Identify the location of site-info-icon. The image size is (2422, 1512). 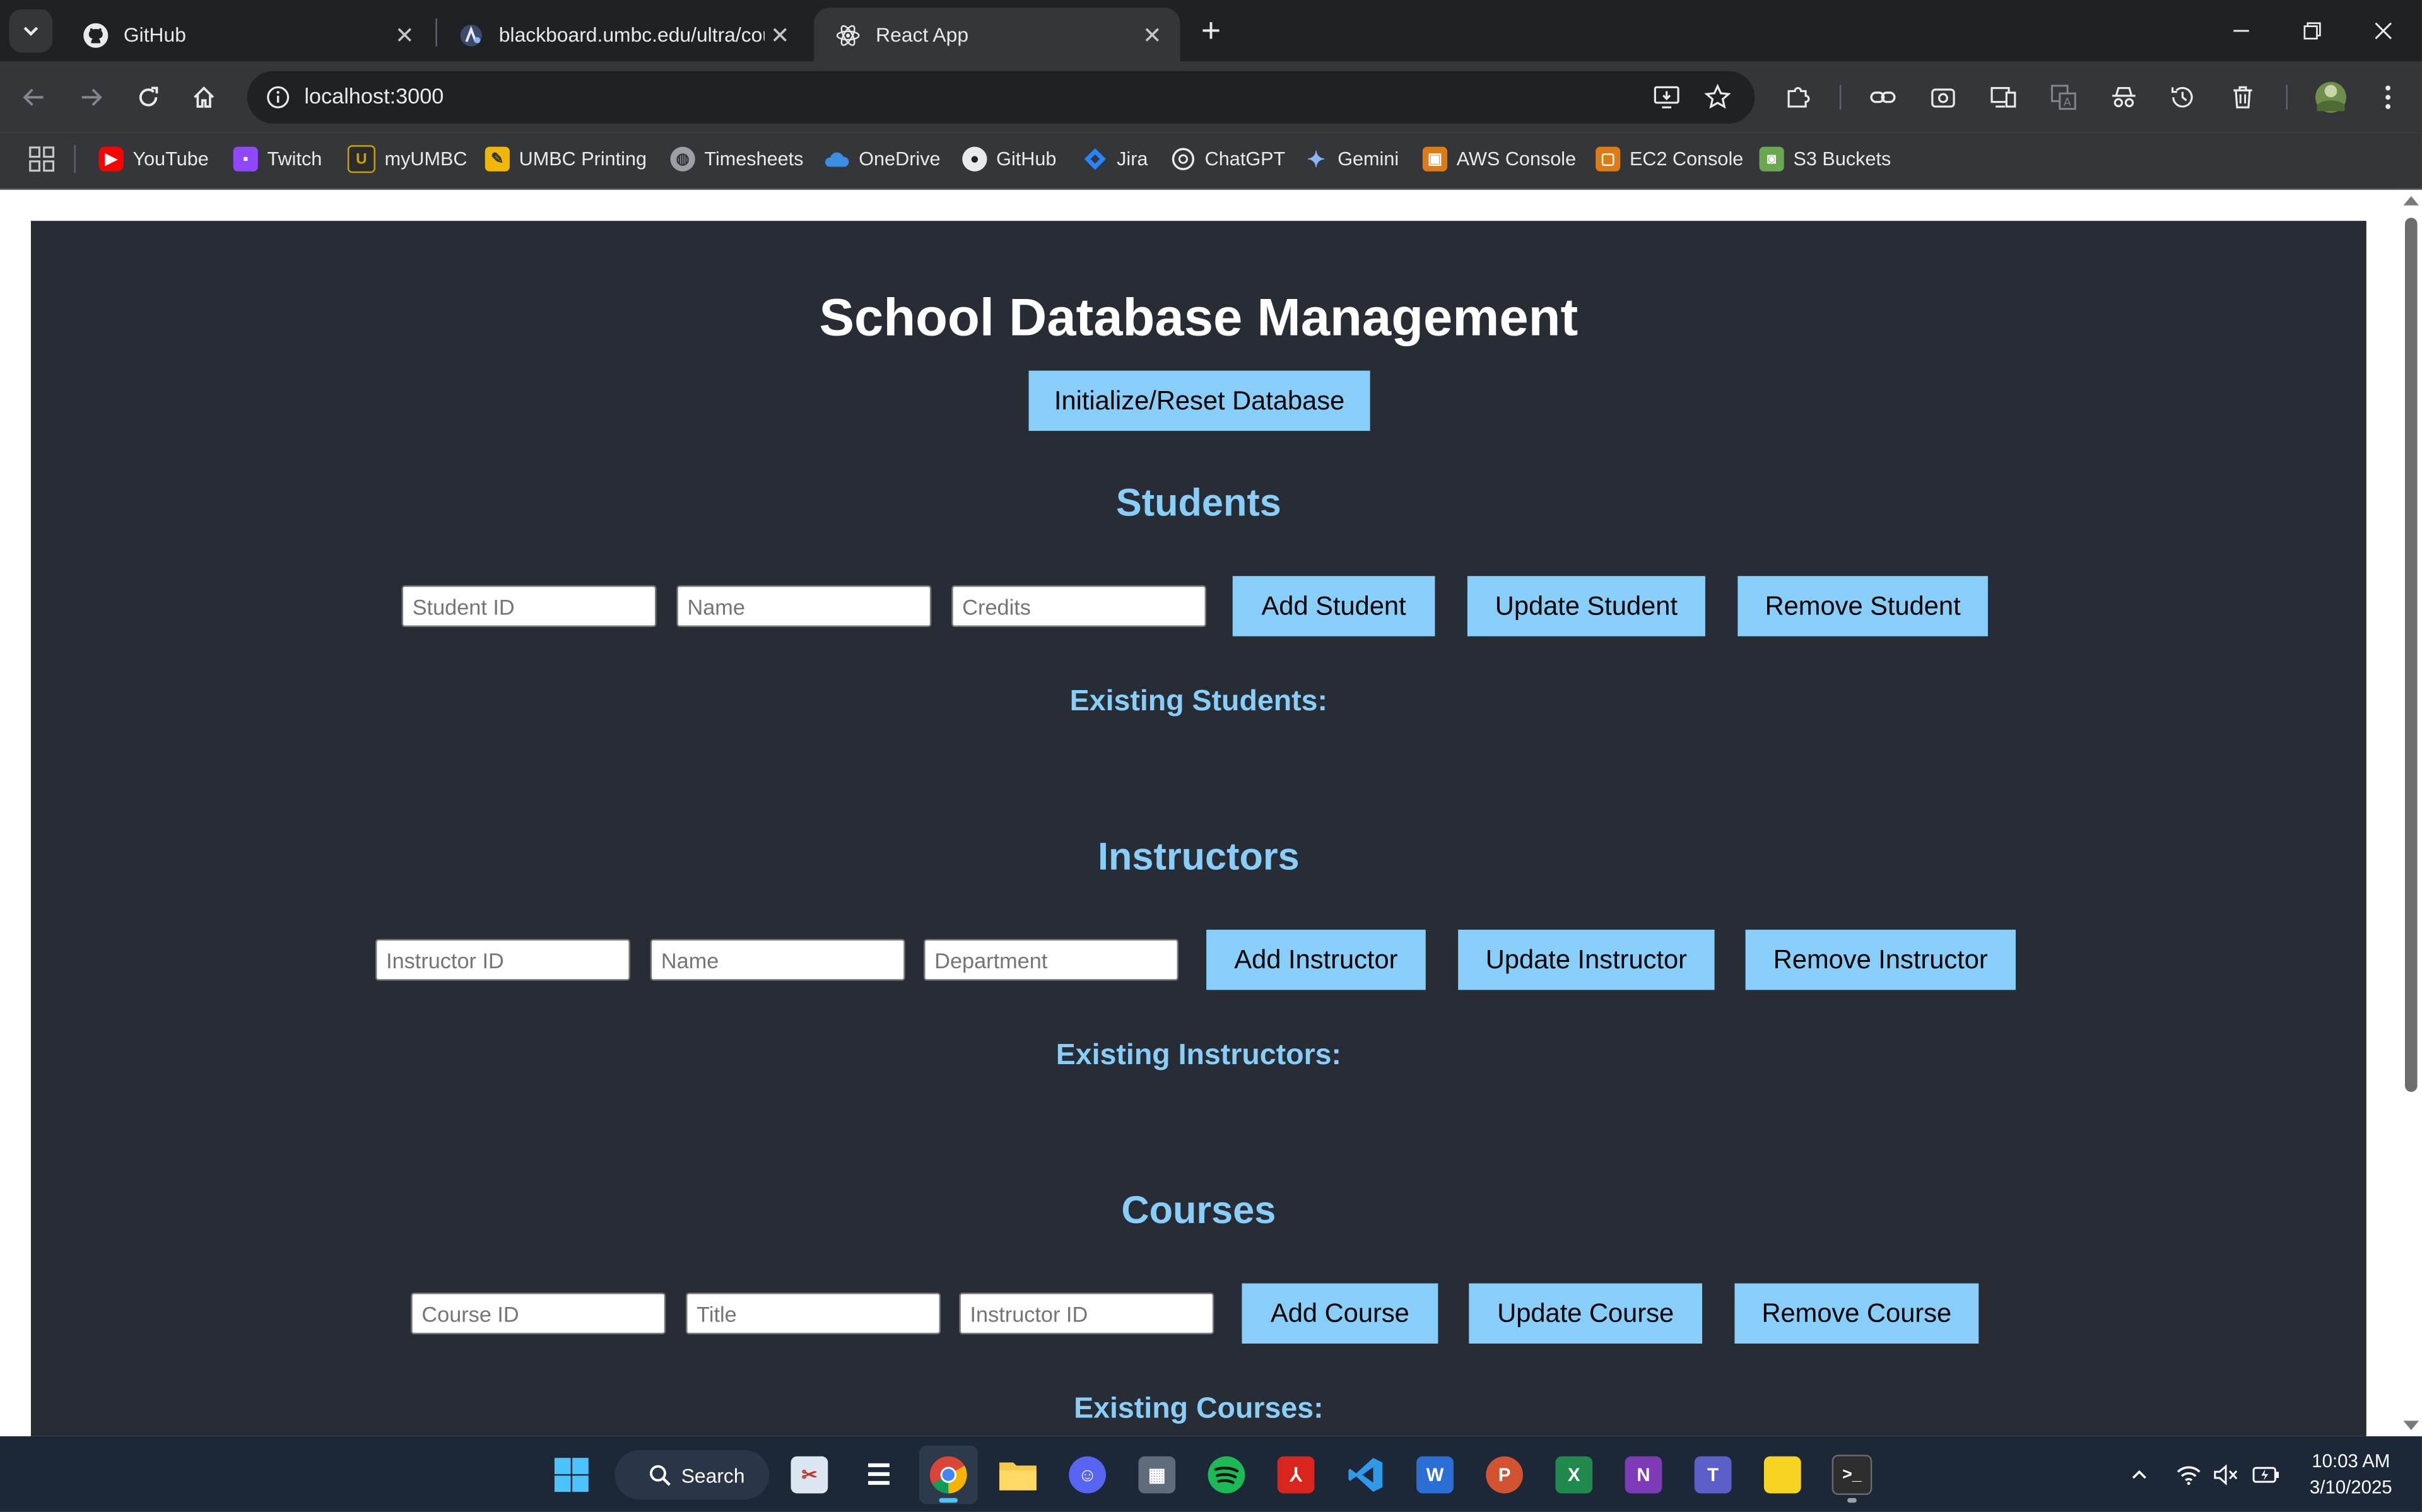
(278, 97).